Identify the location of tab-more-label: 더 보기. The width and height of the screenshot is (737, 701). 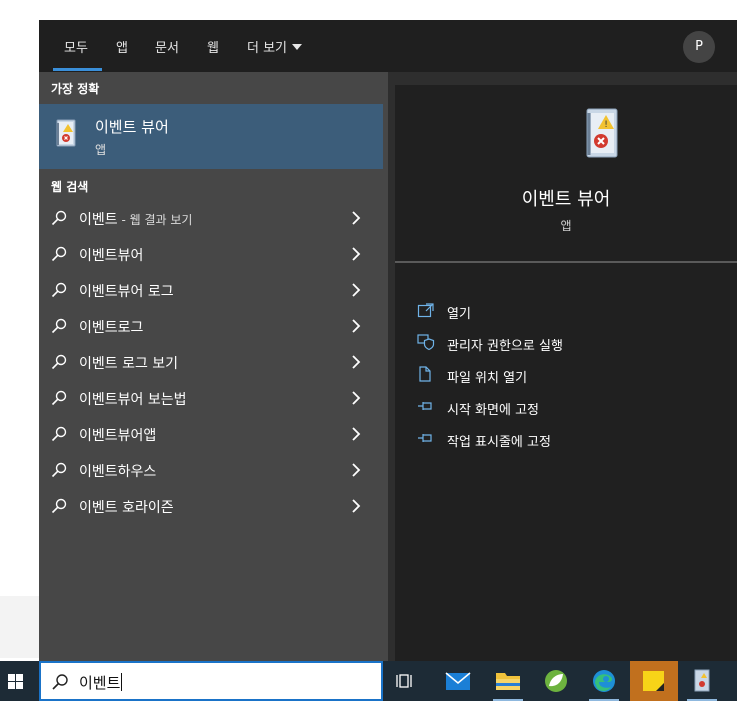
(267, 48).